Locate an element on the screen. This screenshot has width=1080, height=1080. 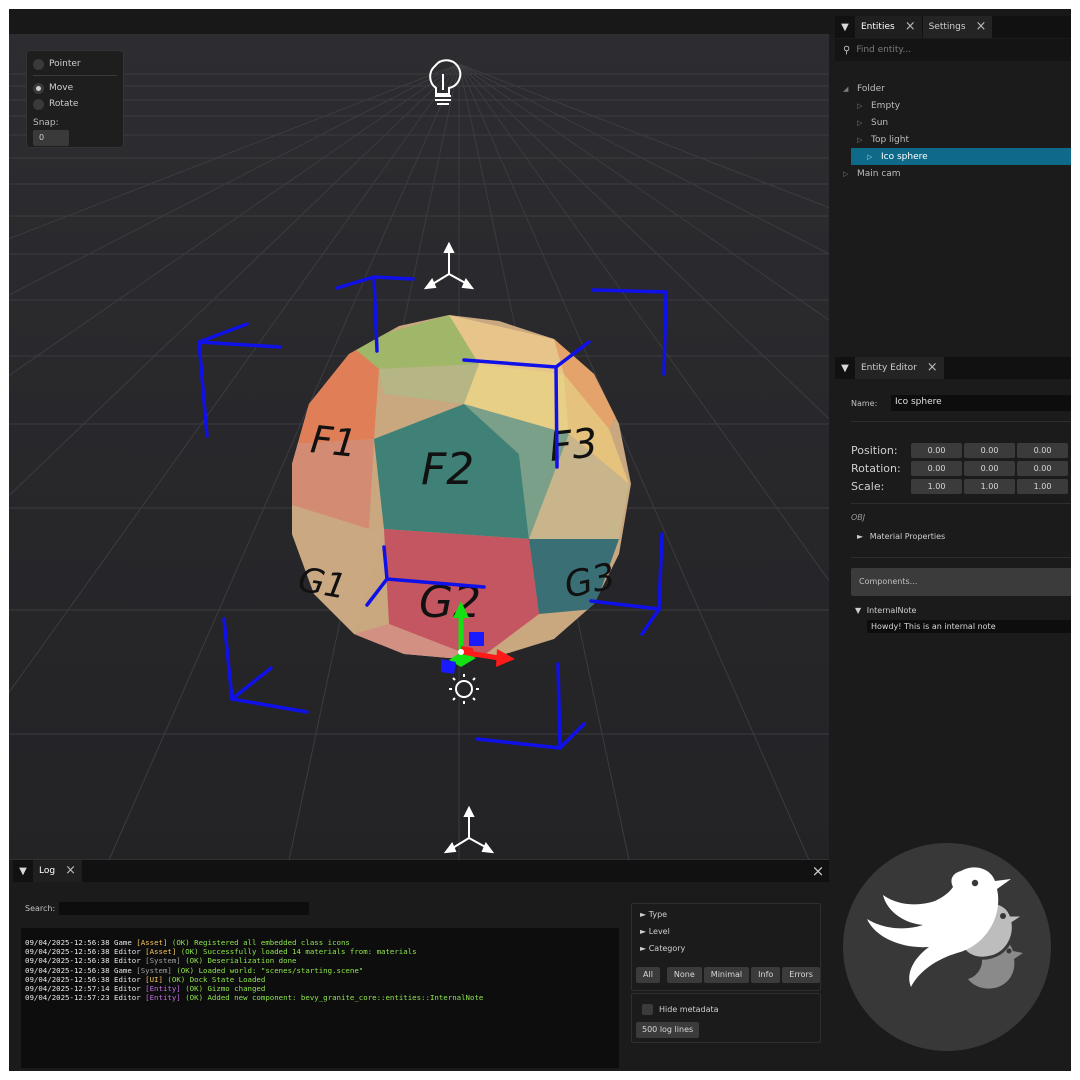
tab-settings: Settings × is located at coordinates (958, 27).